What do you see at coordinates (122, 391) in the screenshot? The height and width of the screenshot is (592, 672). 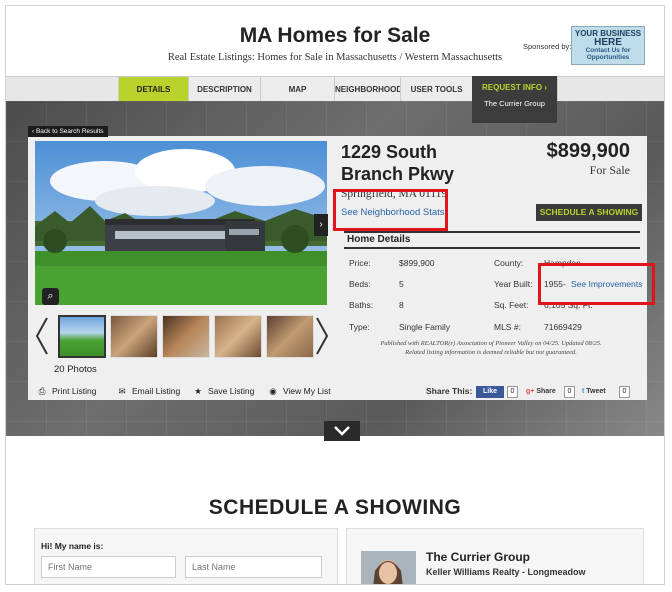 I see `envelope-icon: ✉` at bounding box center [122, 391].